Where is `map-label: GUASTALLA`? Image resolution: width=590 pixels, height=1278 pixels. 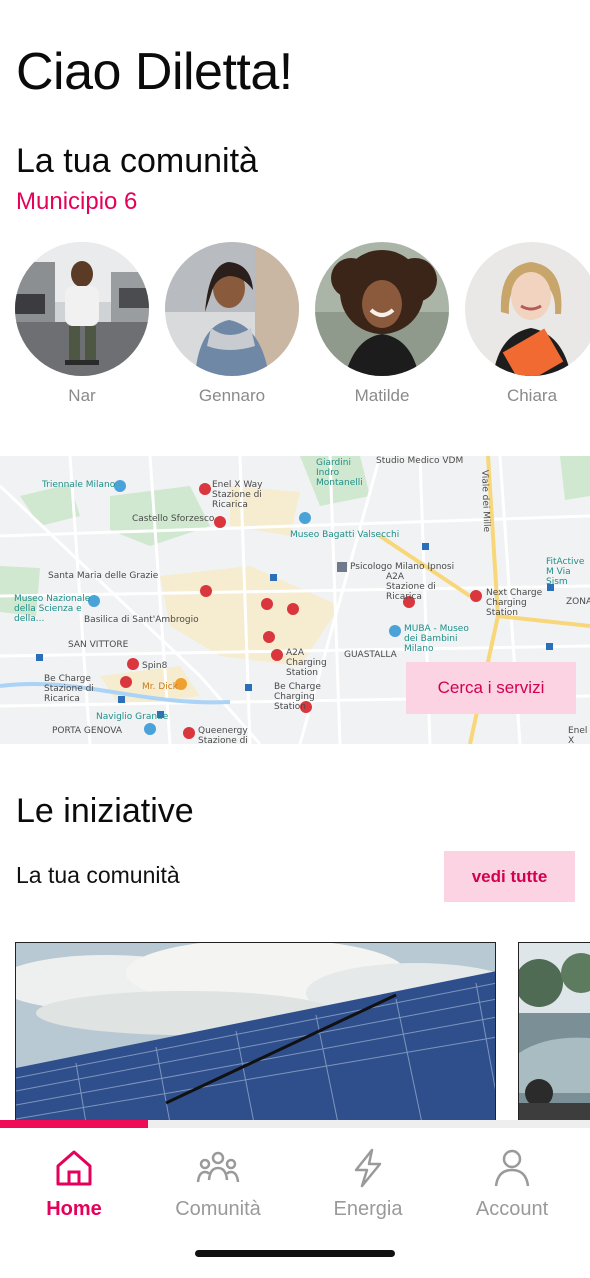
map-label: GUASTALLA is located at coordinates (370, 655).